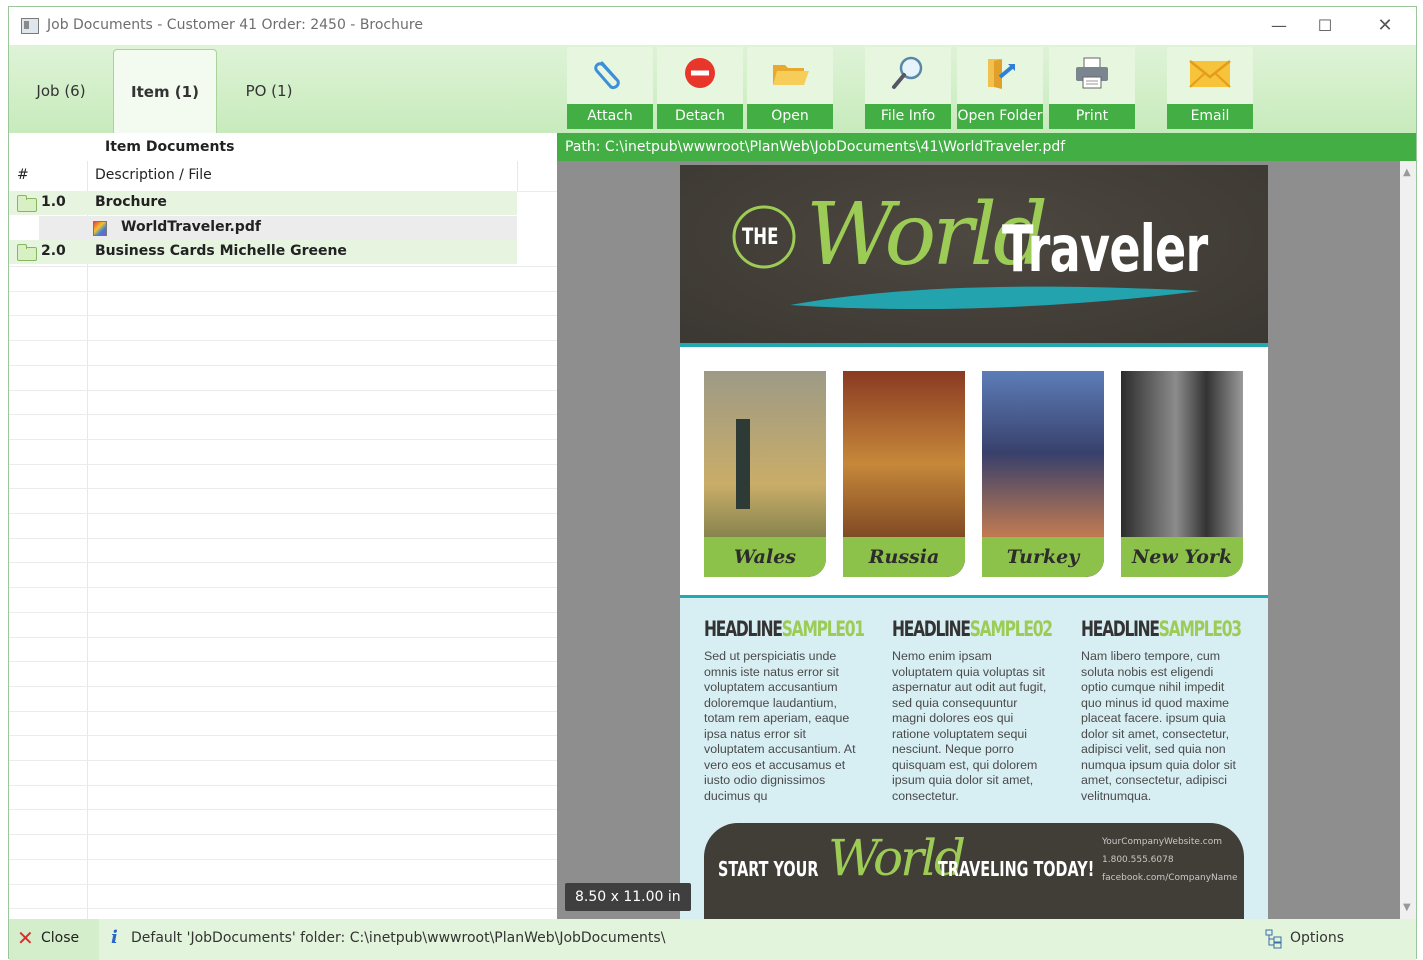  Describe the element at coordinates (61, 91) in the screenshot. I see `tab-job: Job (6)` at that location.